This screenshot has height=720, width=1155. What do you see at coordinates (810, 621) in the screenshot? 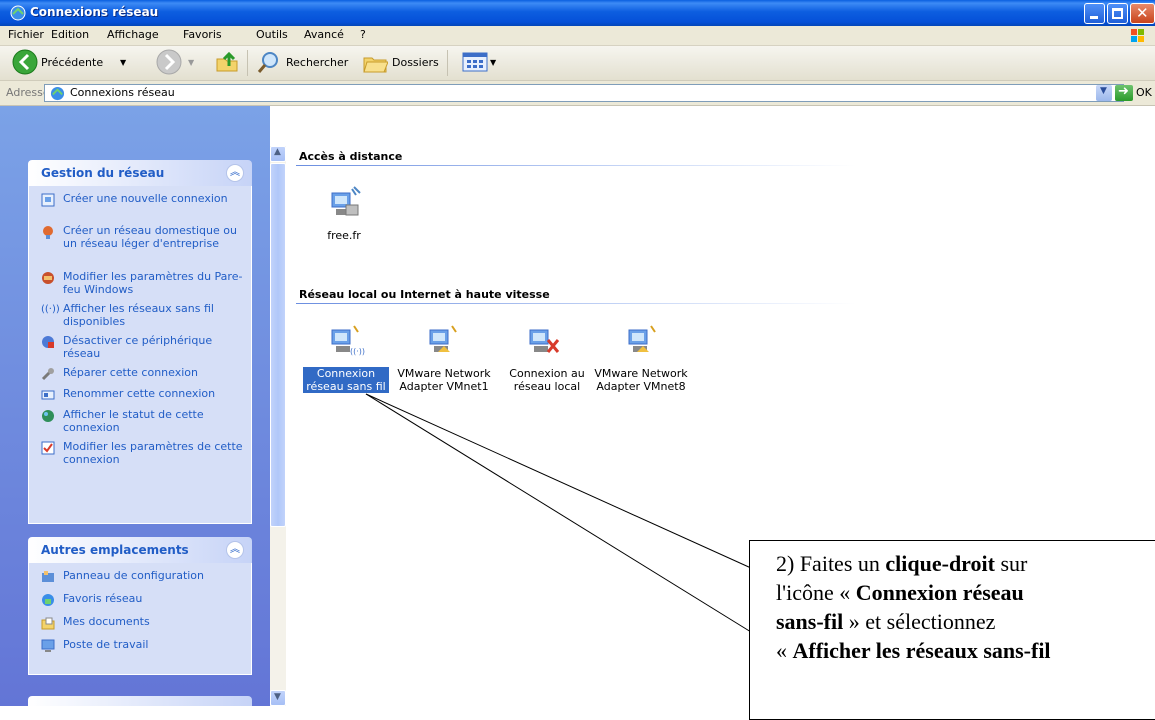
I see `annotation-emphasis: sans-fil` at bounding box center [810, 621].